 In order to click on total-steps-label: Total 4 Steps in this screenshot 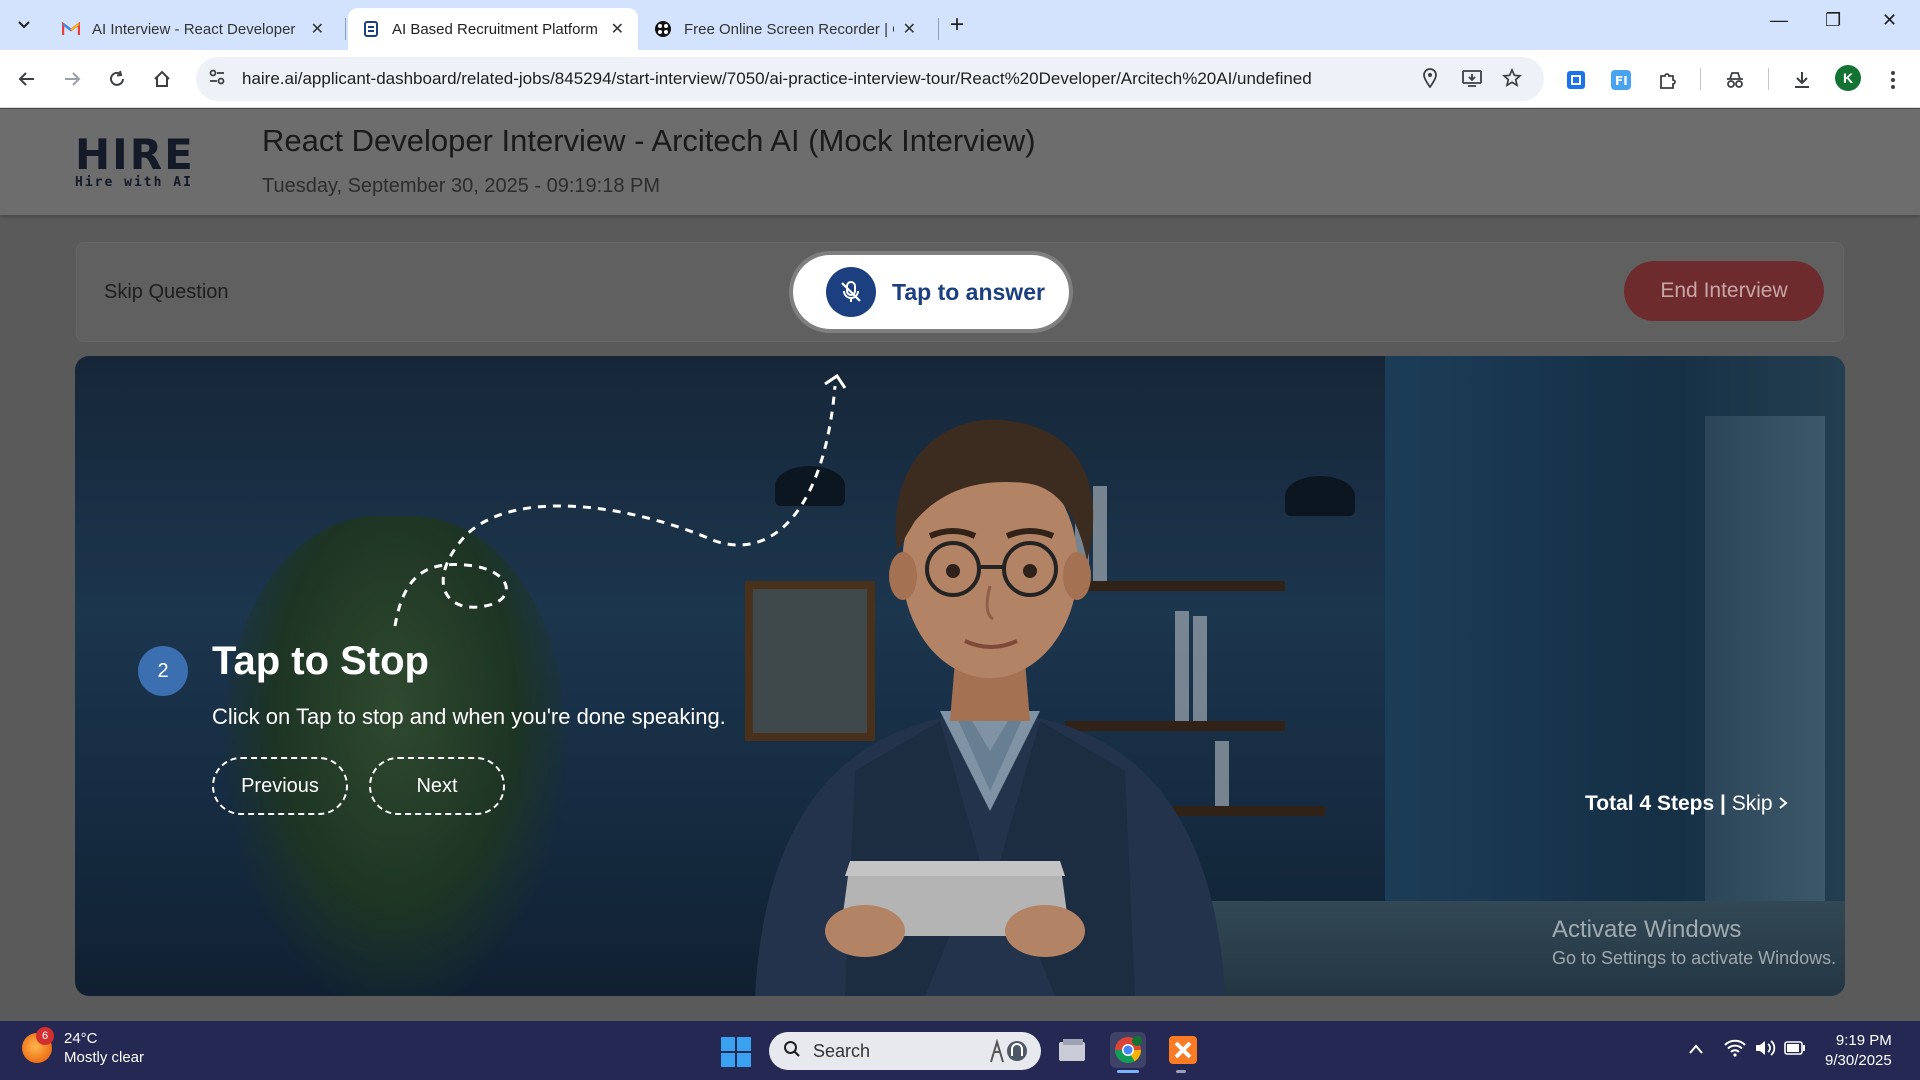, I will do `click(1650, 803)`.